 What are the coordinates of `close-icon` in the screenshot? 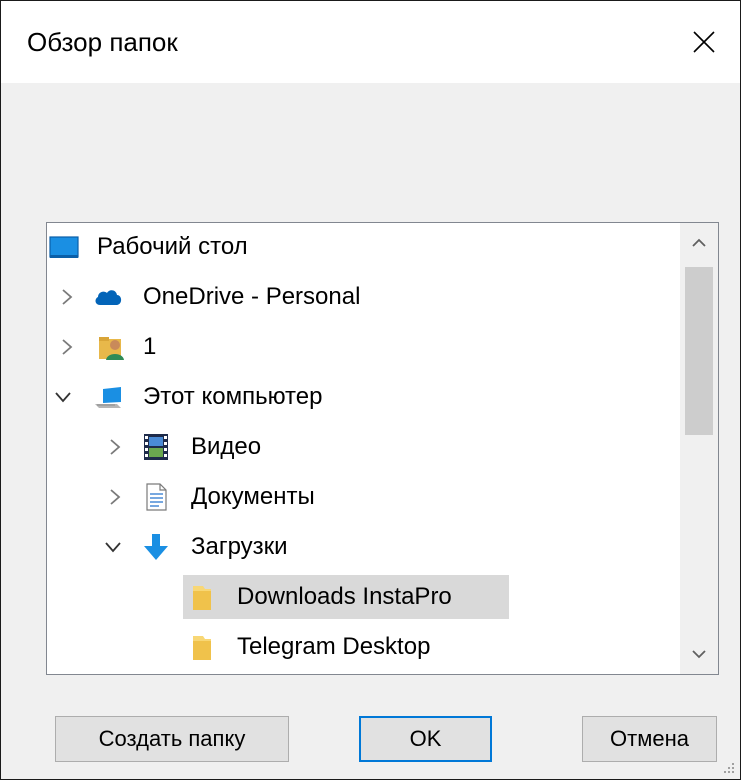 It's located at (704, 42).